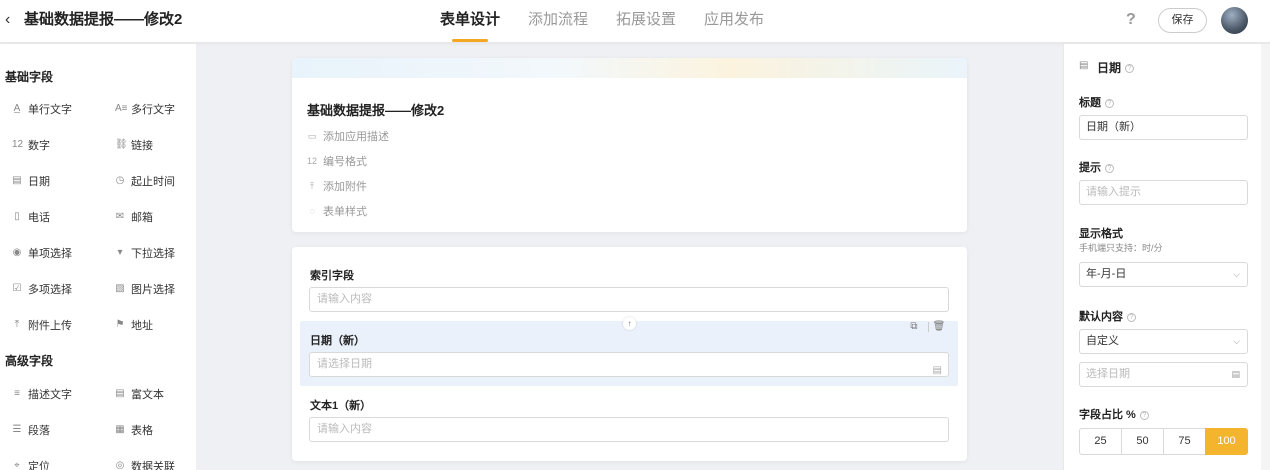 Image resolution: width=1270 pixels, height=470 pixels. Describe the element at coordinates (17, 429) in the screenshot. I see `paragraph-icon: ☰` at that location.